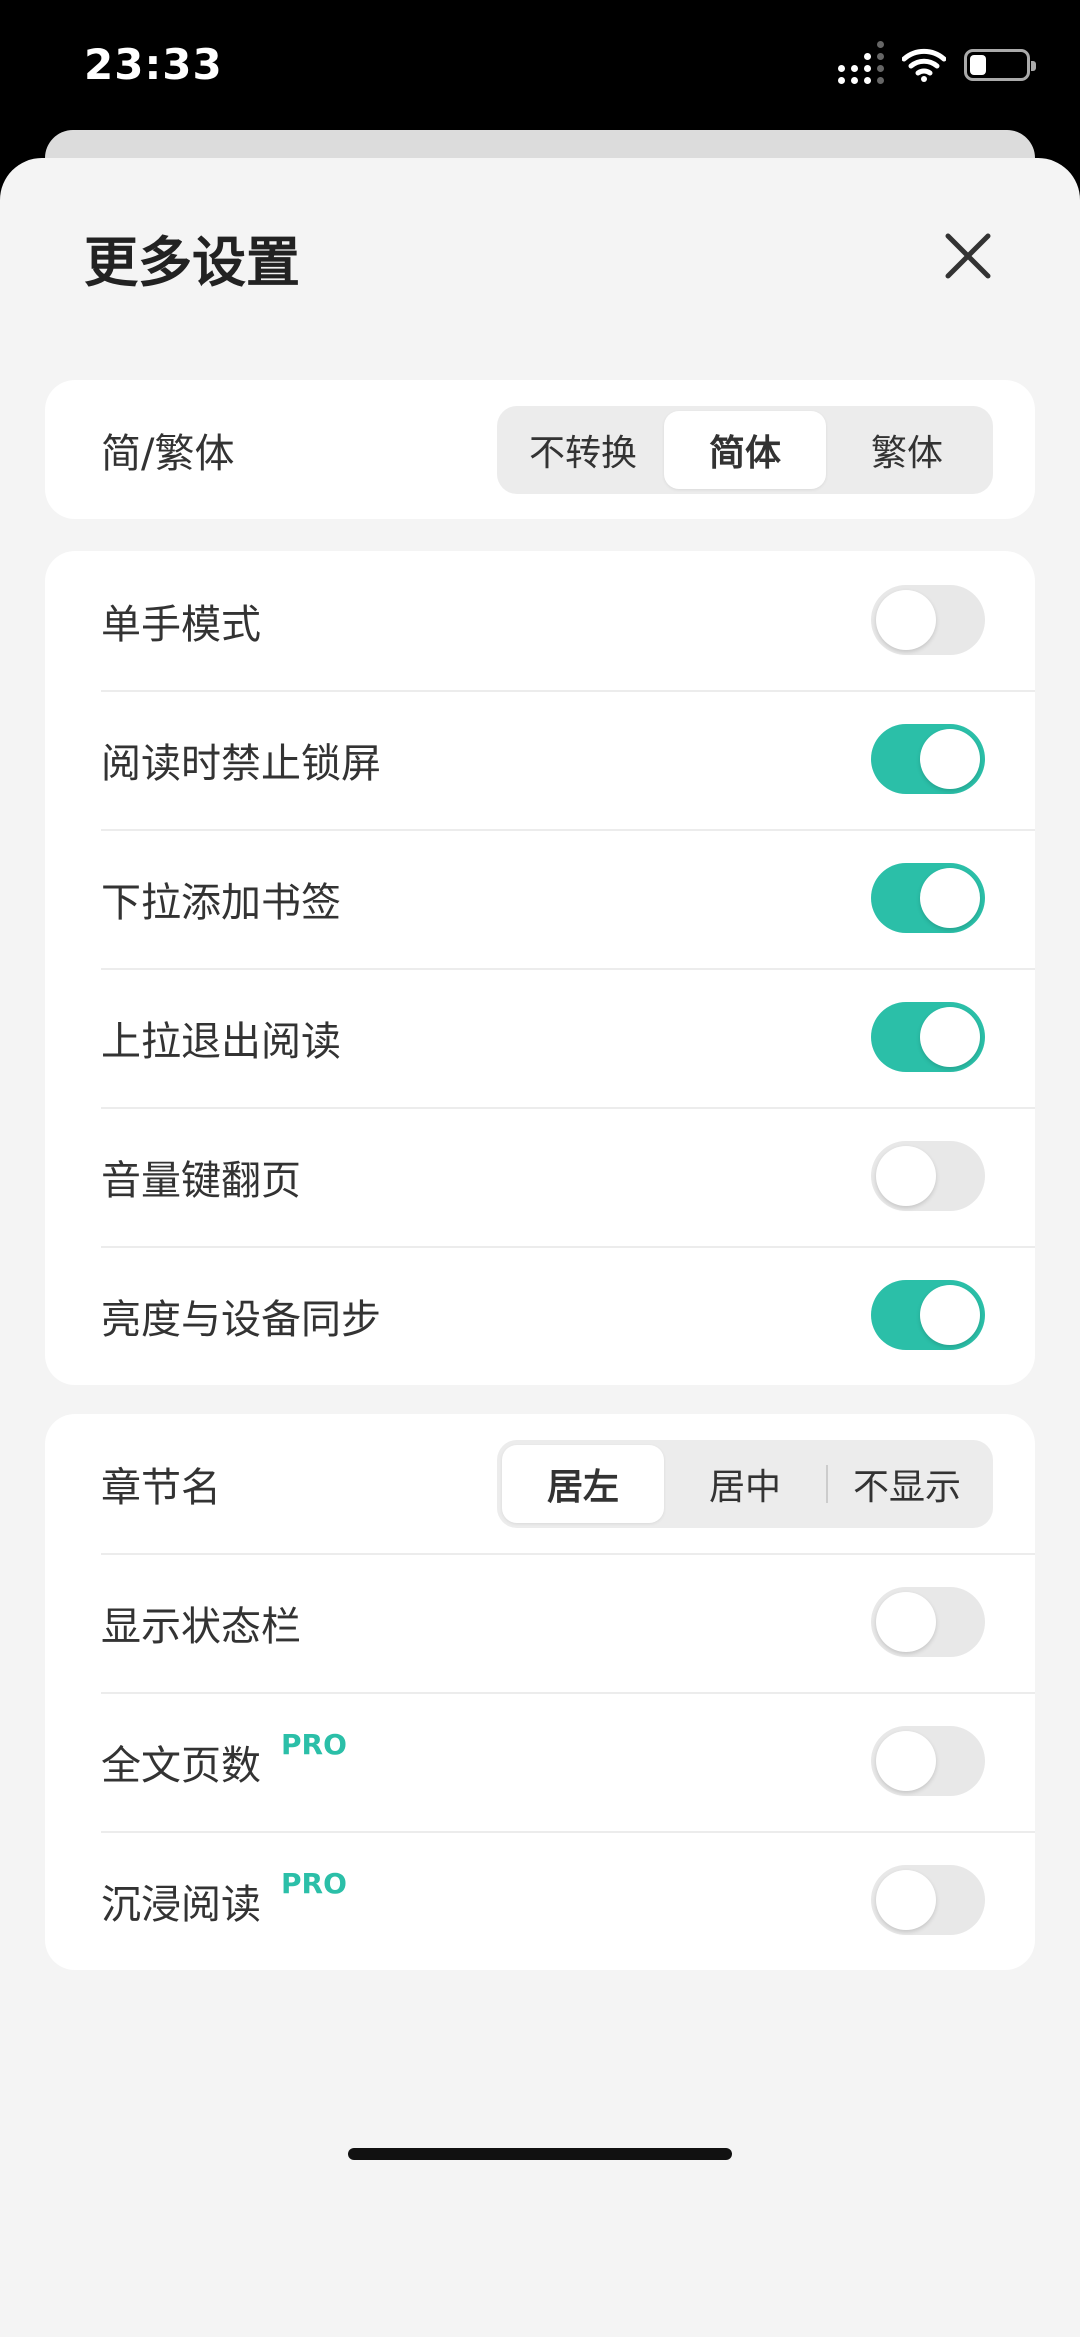 This screenshot has width=1080, height=2337. What do you see at coordinates (928, 1622) in the screenshot?
I see `show-status-bar-toggle` at bounding box center [928, 1622].